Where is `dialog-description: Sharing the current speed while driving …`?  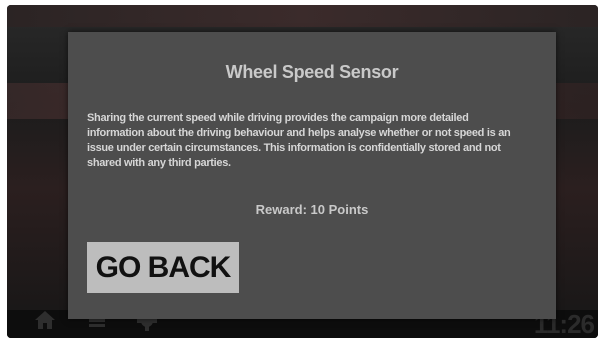 dialog-description: Sharing the current speed while driving … is located at coordinates (299, 140).